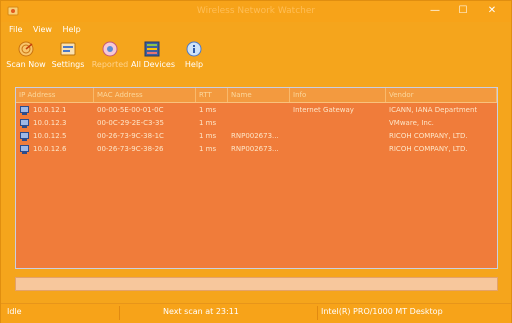  Describe the element at coordinates (463, 11) in the screenshot. I see `maximize-button: ☐` at that location.